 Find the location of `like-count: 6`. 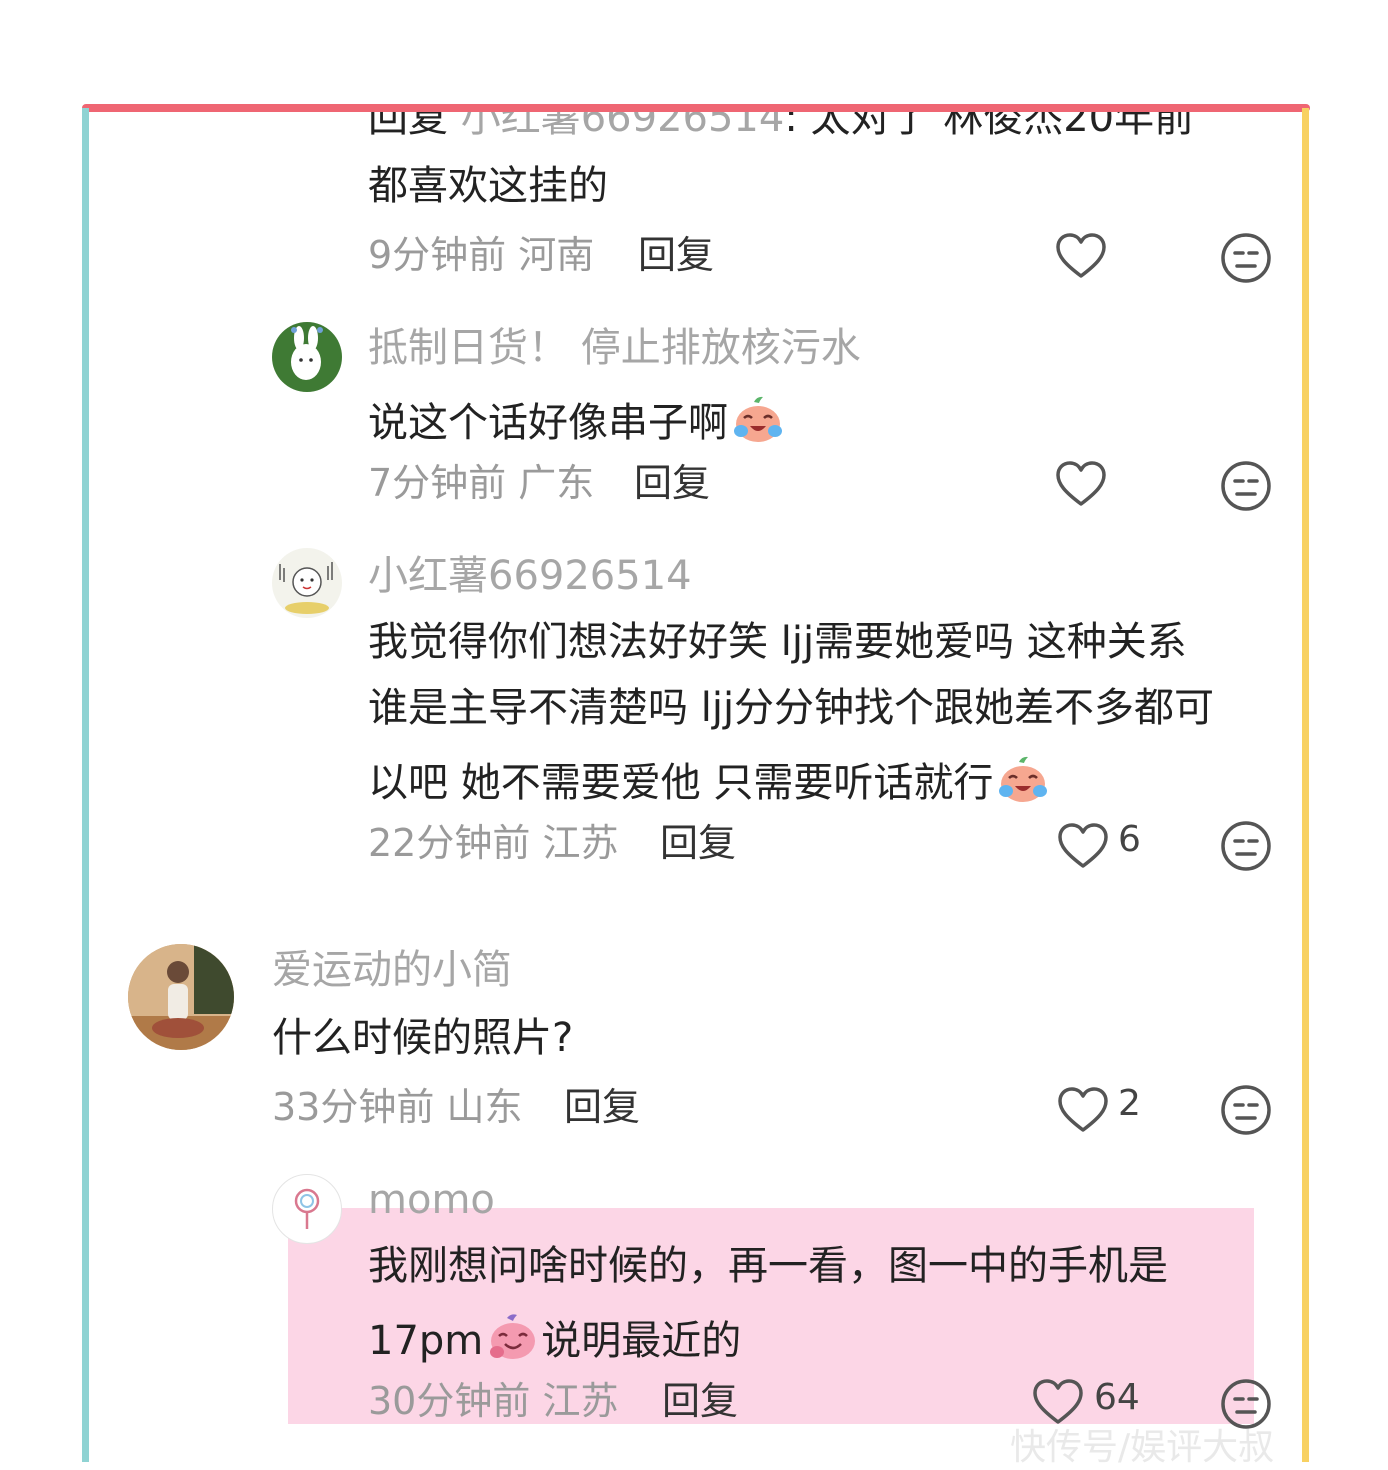

like-count: 6 is located at coordinates (1129, 839).